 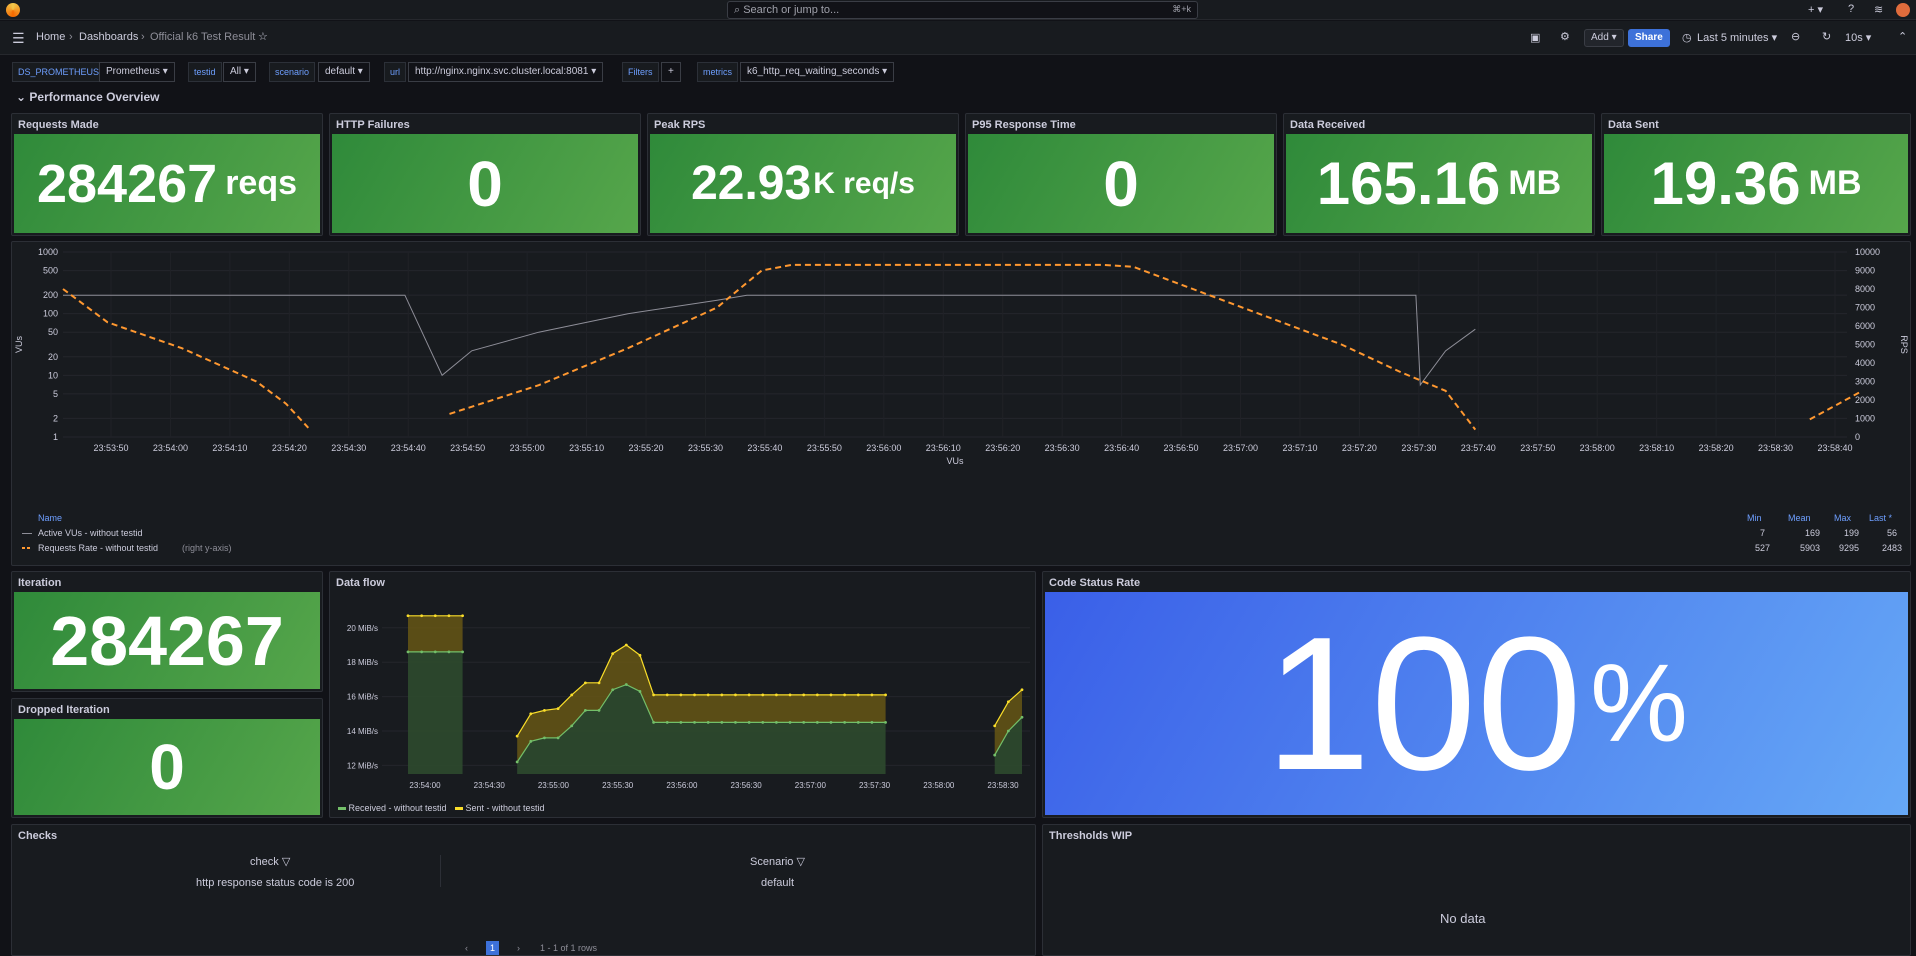 I want to click on table-cell-scenario: default, so click(x=778, y=883).